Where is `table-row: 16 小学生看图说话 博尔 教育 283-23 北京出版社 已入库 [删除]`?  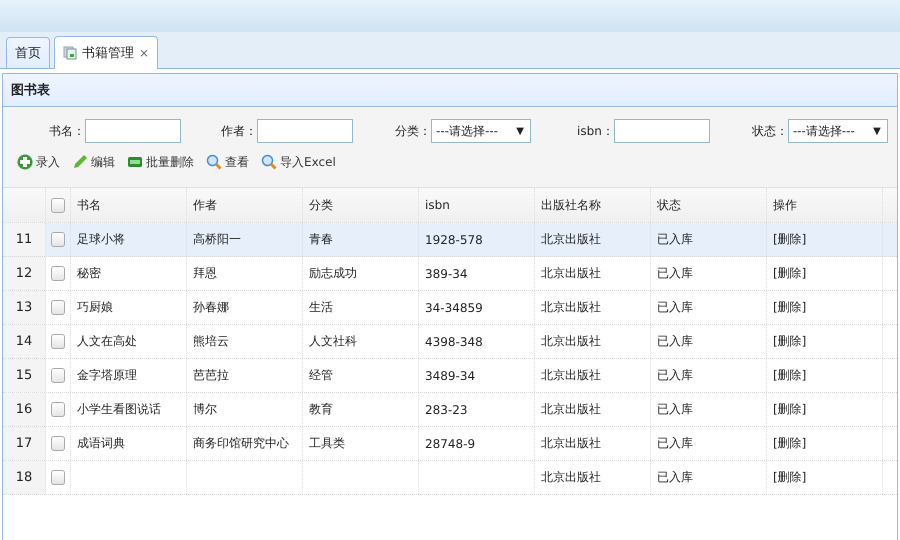
table-row: 16 小学生看图说话 博尔 教育 283-23 北京出版社 已入库 [删除] is located at coordinates (450, 410).